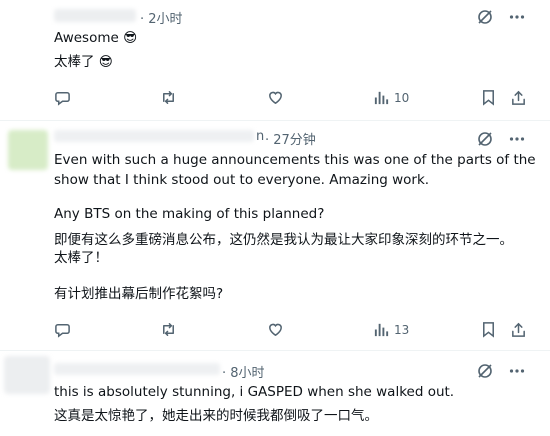 The width and height of the screenshot is (550, 436). I want to click on reply-timestamp: · 27分钟, so click(290, 138).